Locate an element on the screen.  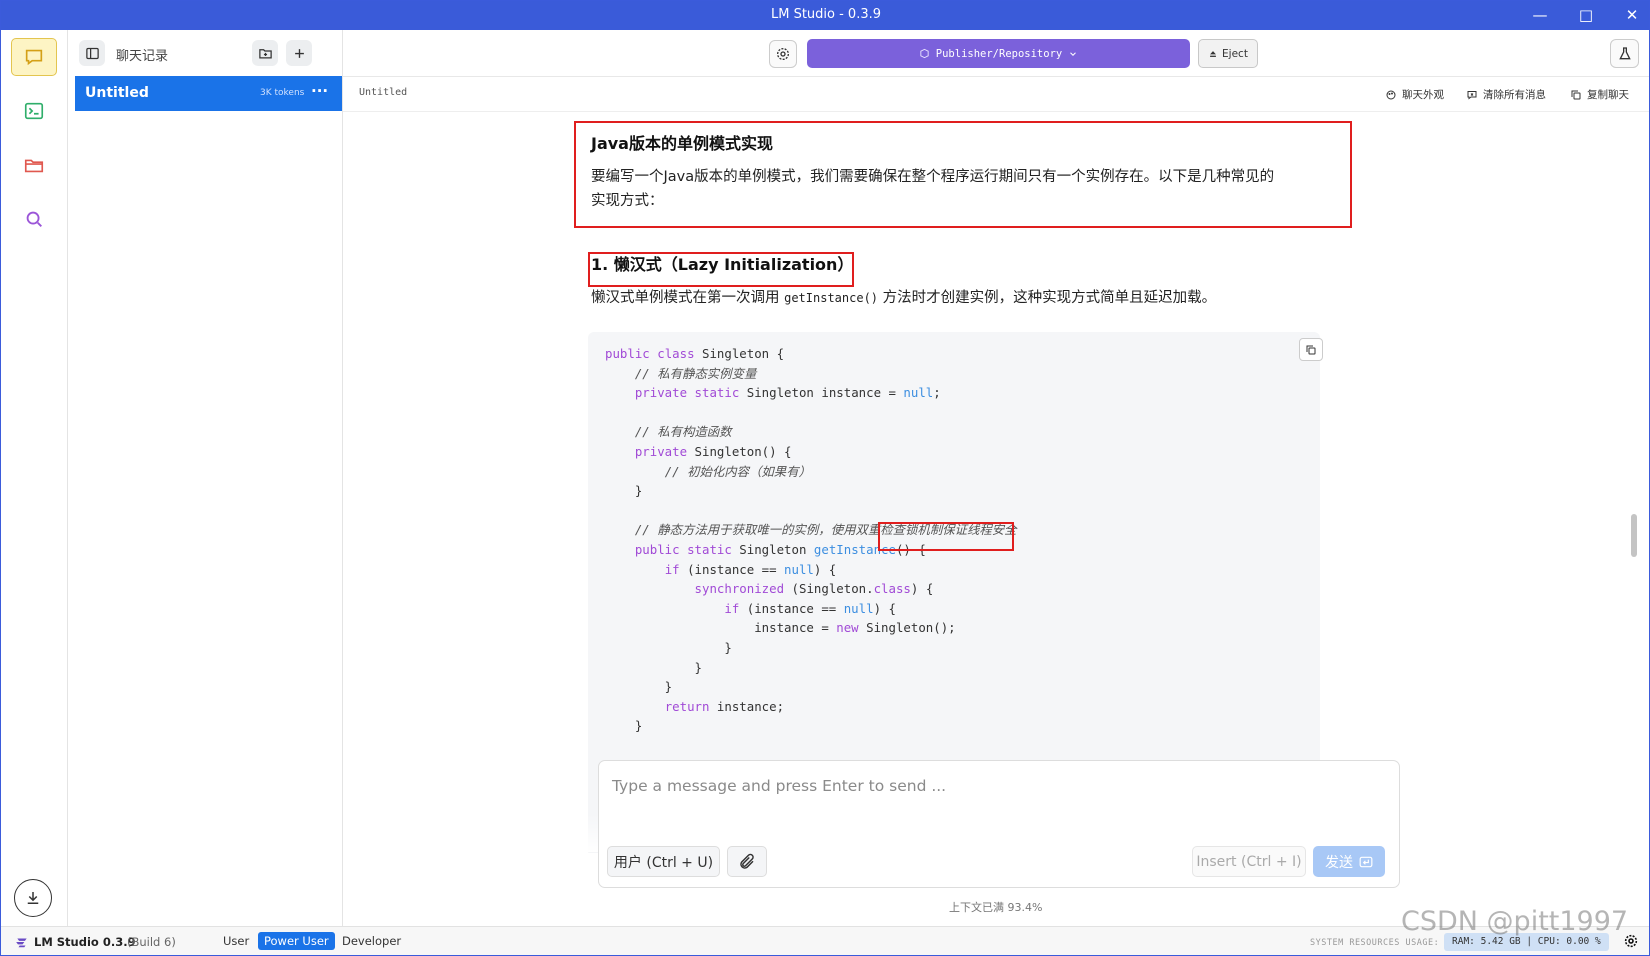
new-chat-button is located at coordinates (299, 53).